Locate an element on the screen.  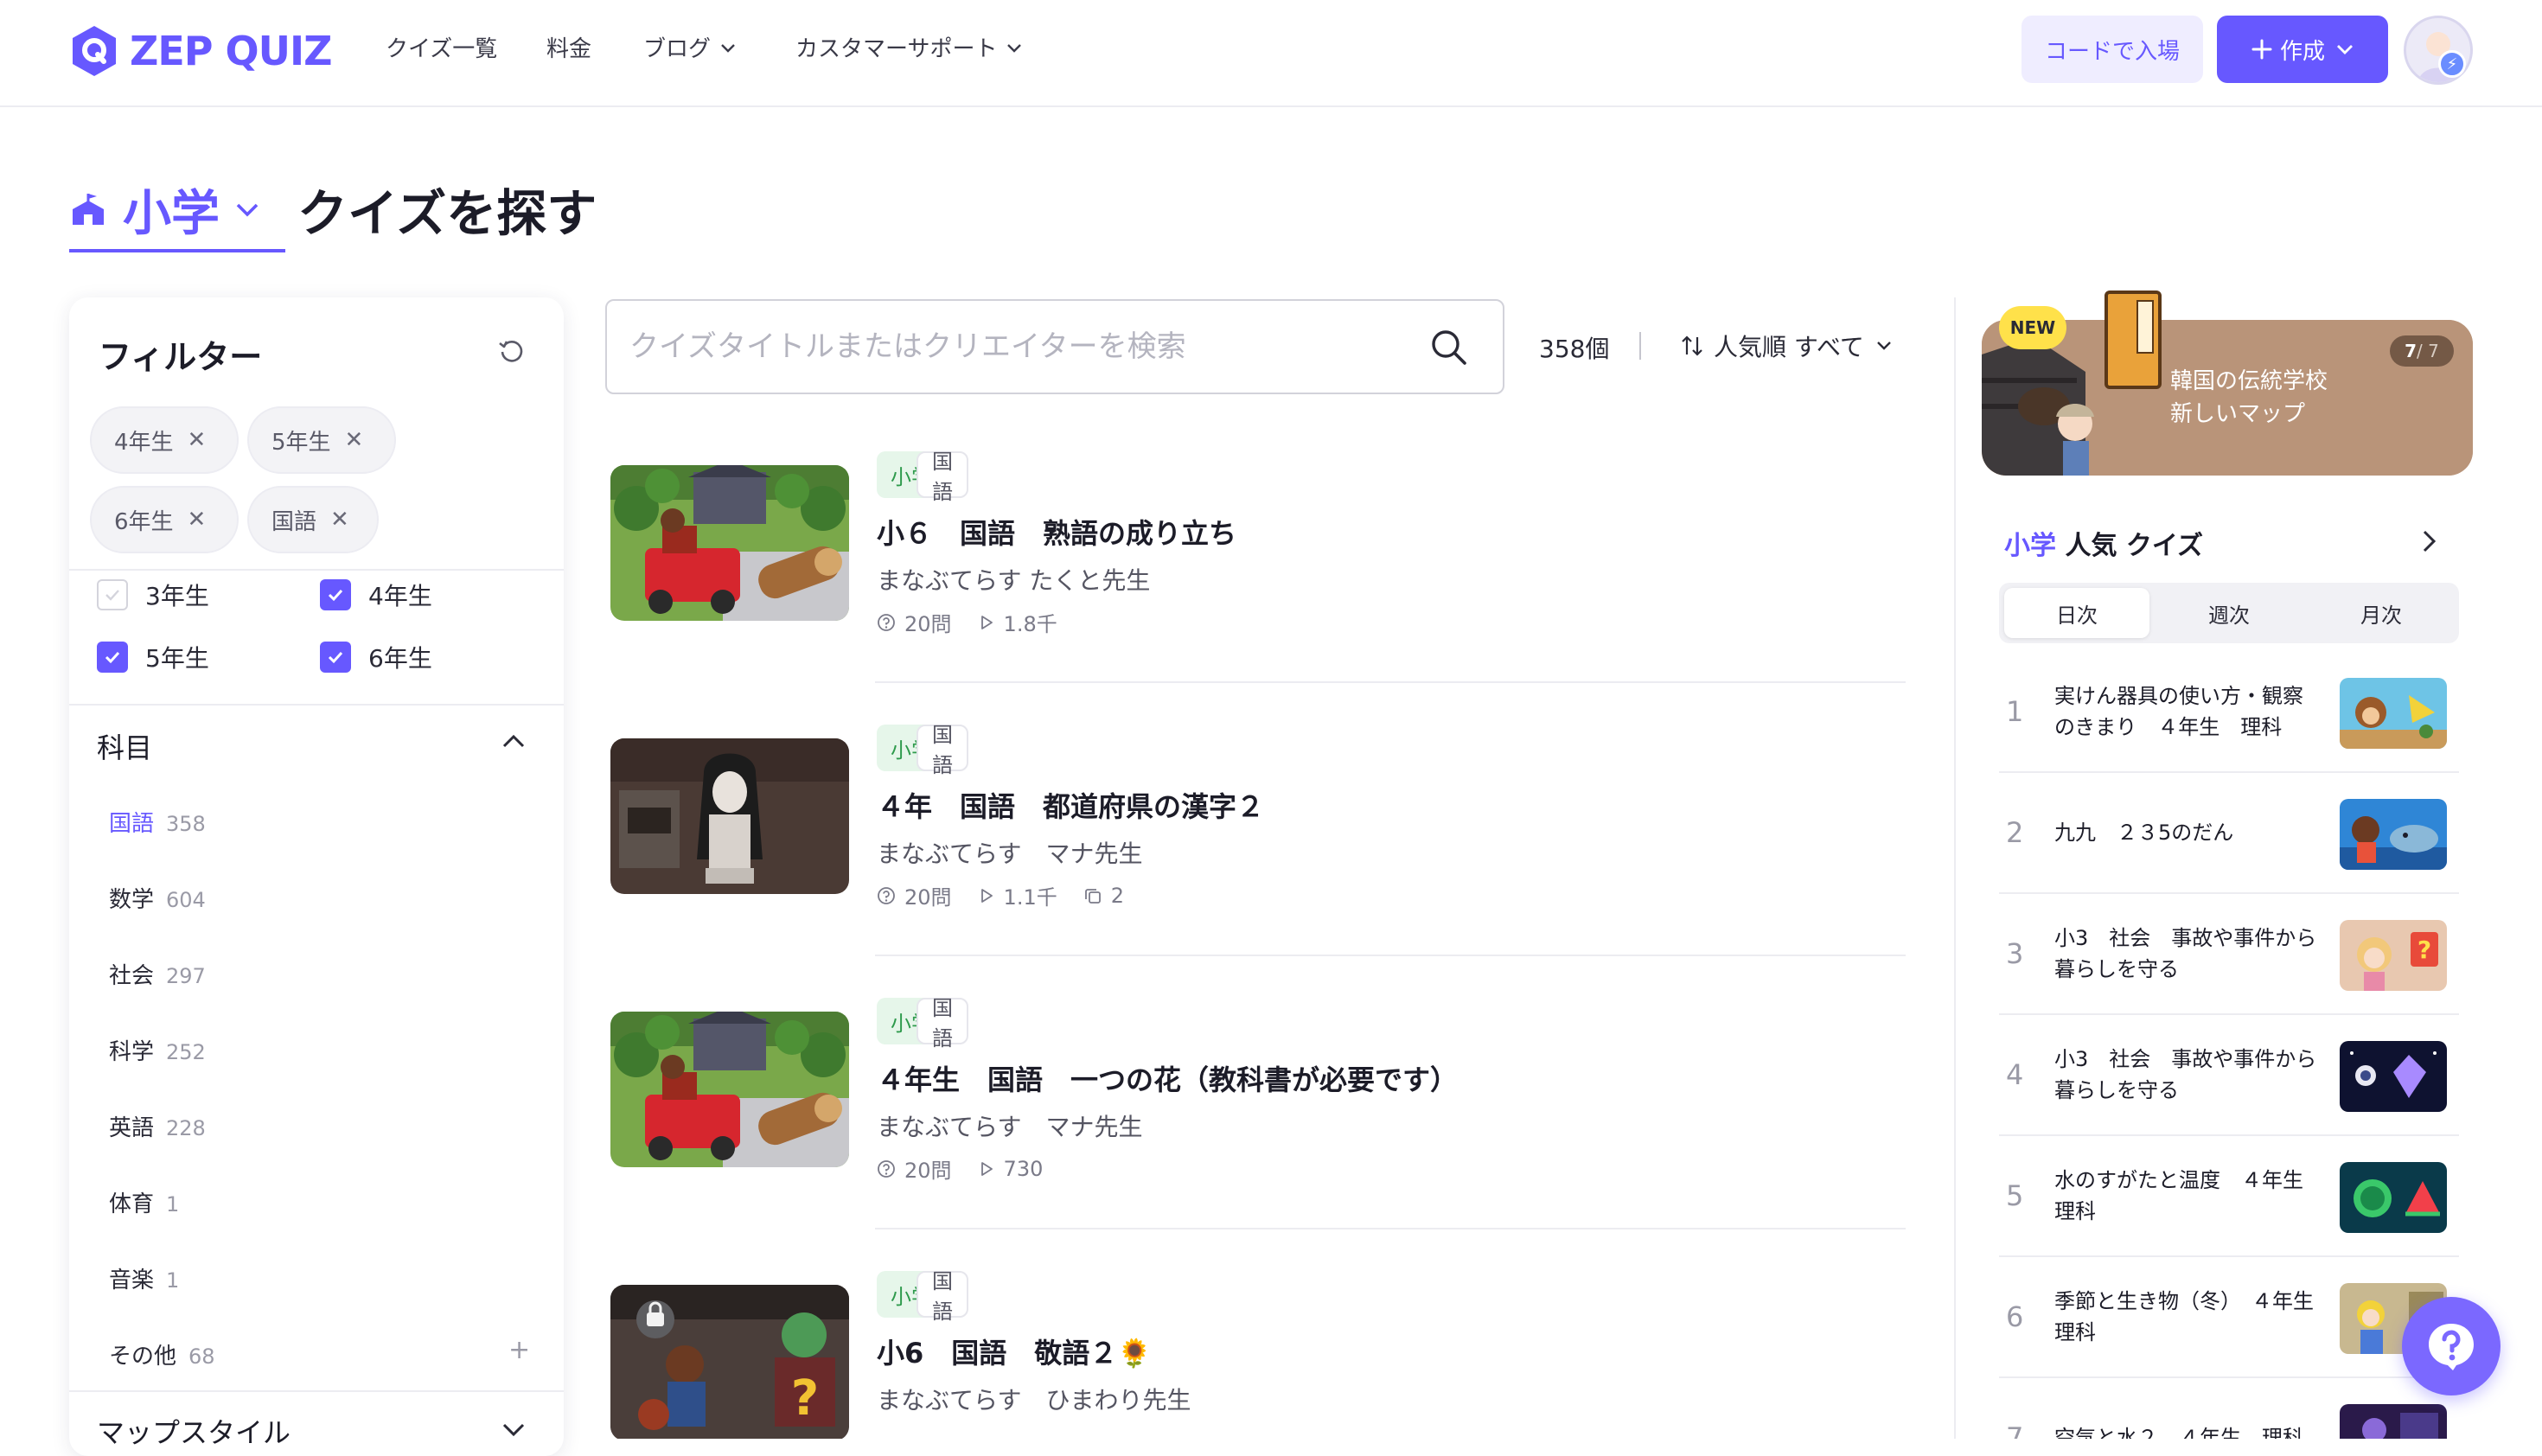
nav-quiz-list-label: クイズ一覧 is located at coordinates (442, 49).